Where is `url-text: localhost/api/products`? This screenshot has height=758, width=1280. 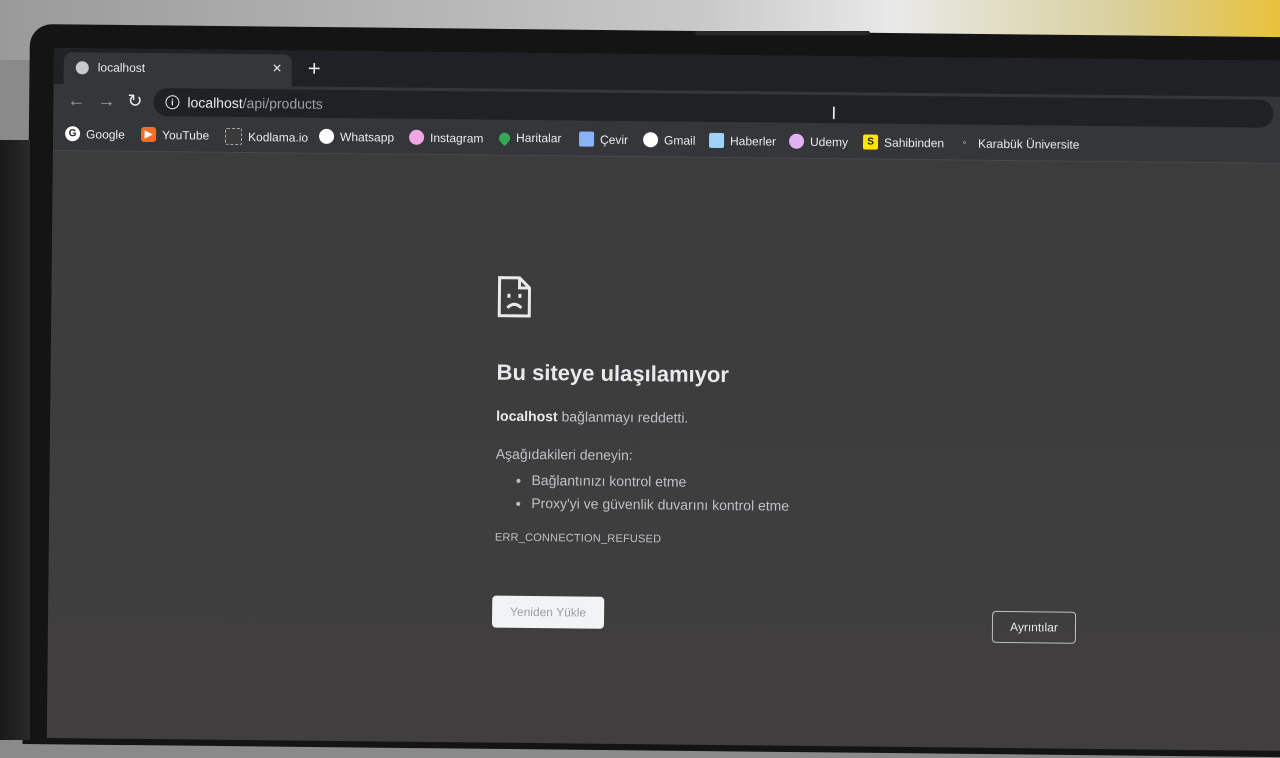
url-text: localhost/api/products is located at coordinates (255, 102).